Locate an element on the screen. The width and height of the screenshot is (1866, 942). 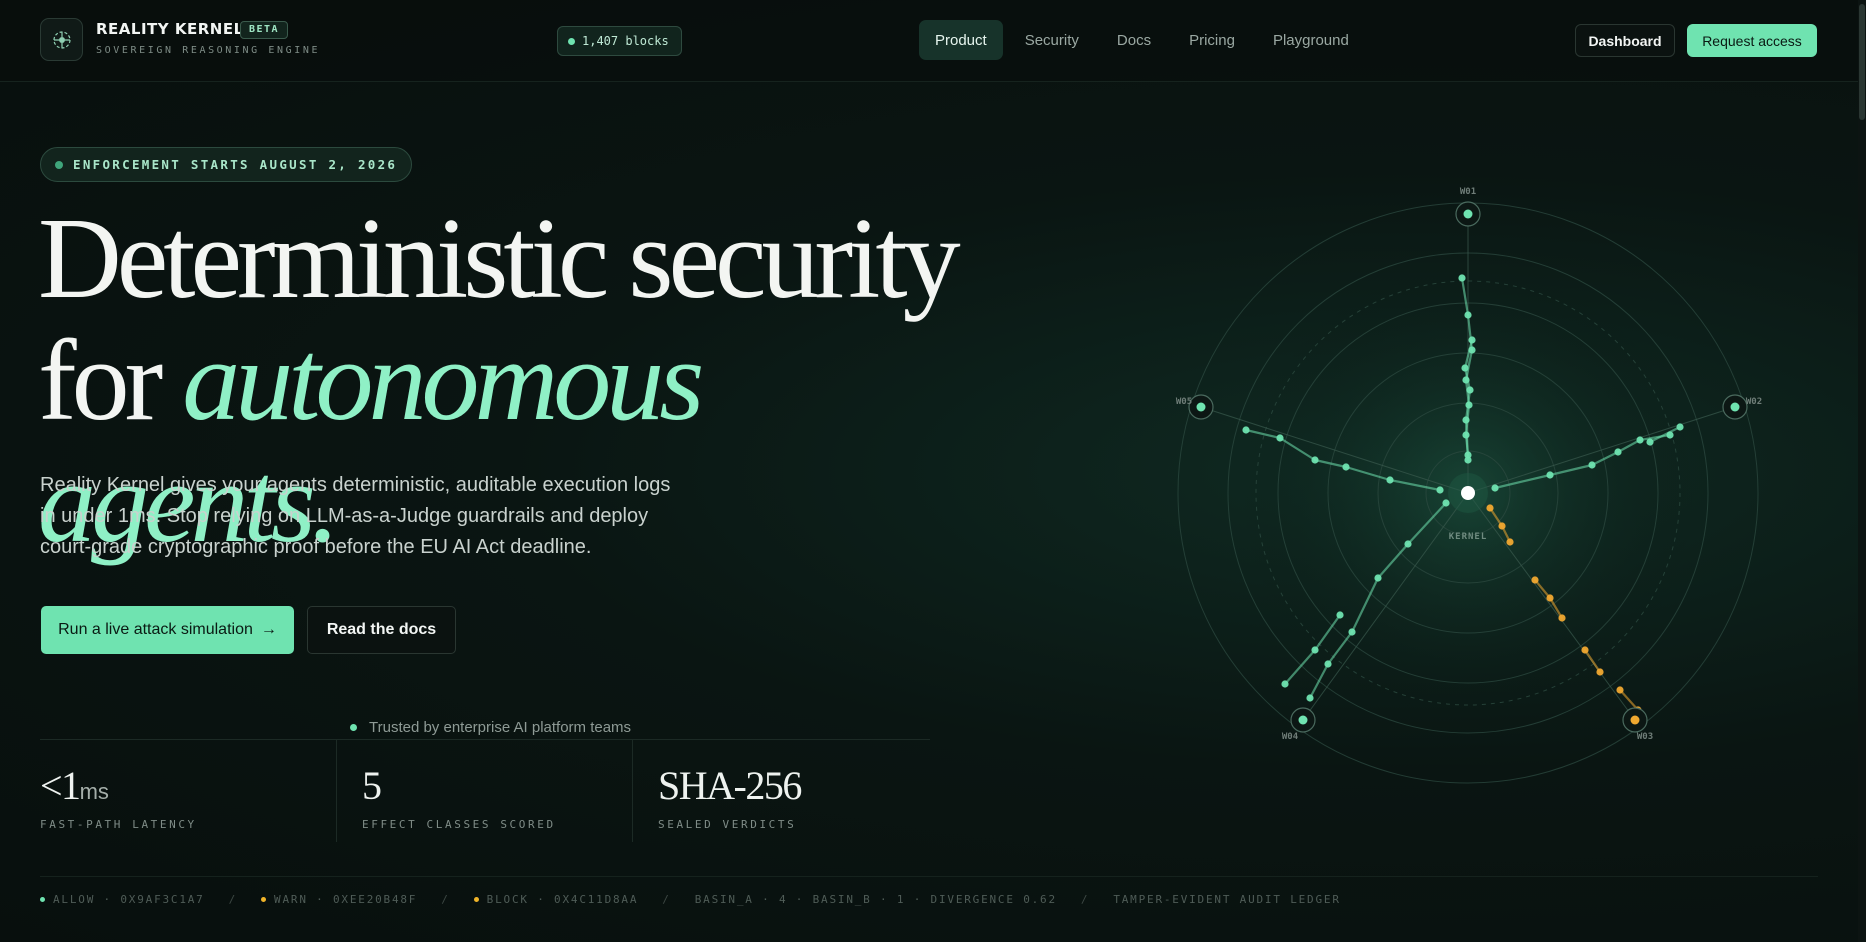
worker-node-label: W04 is located at coordinates (1290, 737).